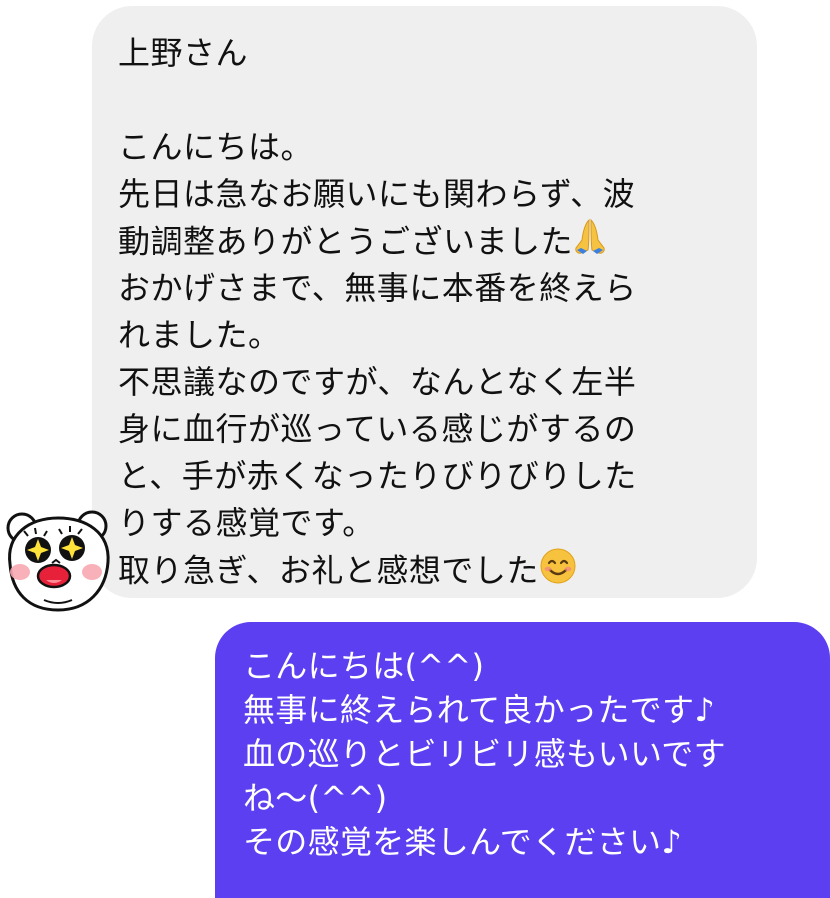 Image resolution: width=830 pixels, height=898 pixels. Describe the element at coordinates (216, 147) in the screenshot. I see `message-line: こんにちは。` at that location.